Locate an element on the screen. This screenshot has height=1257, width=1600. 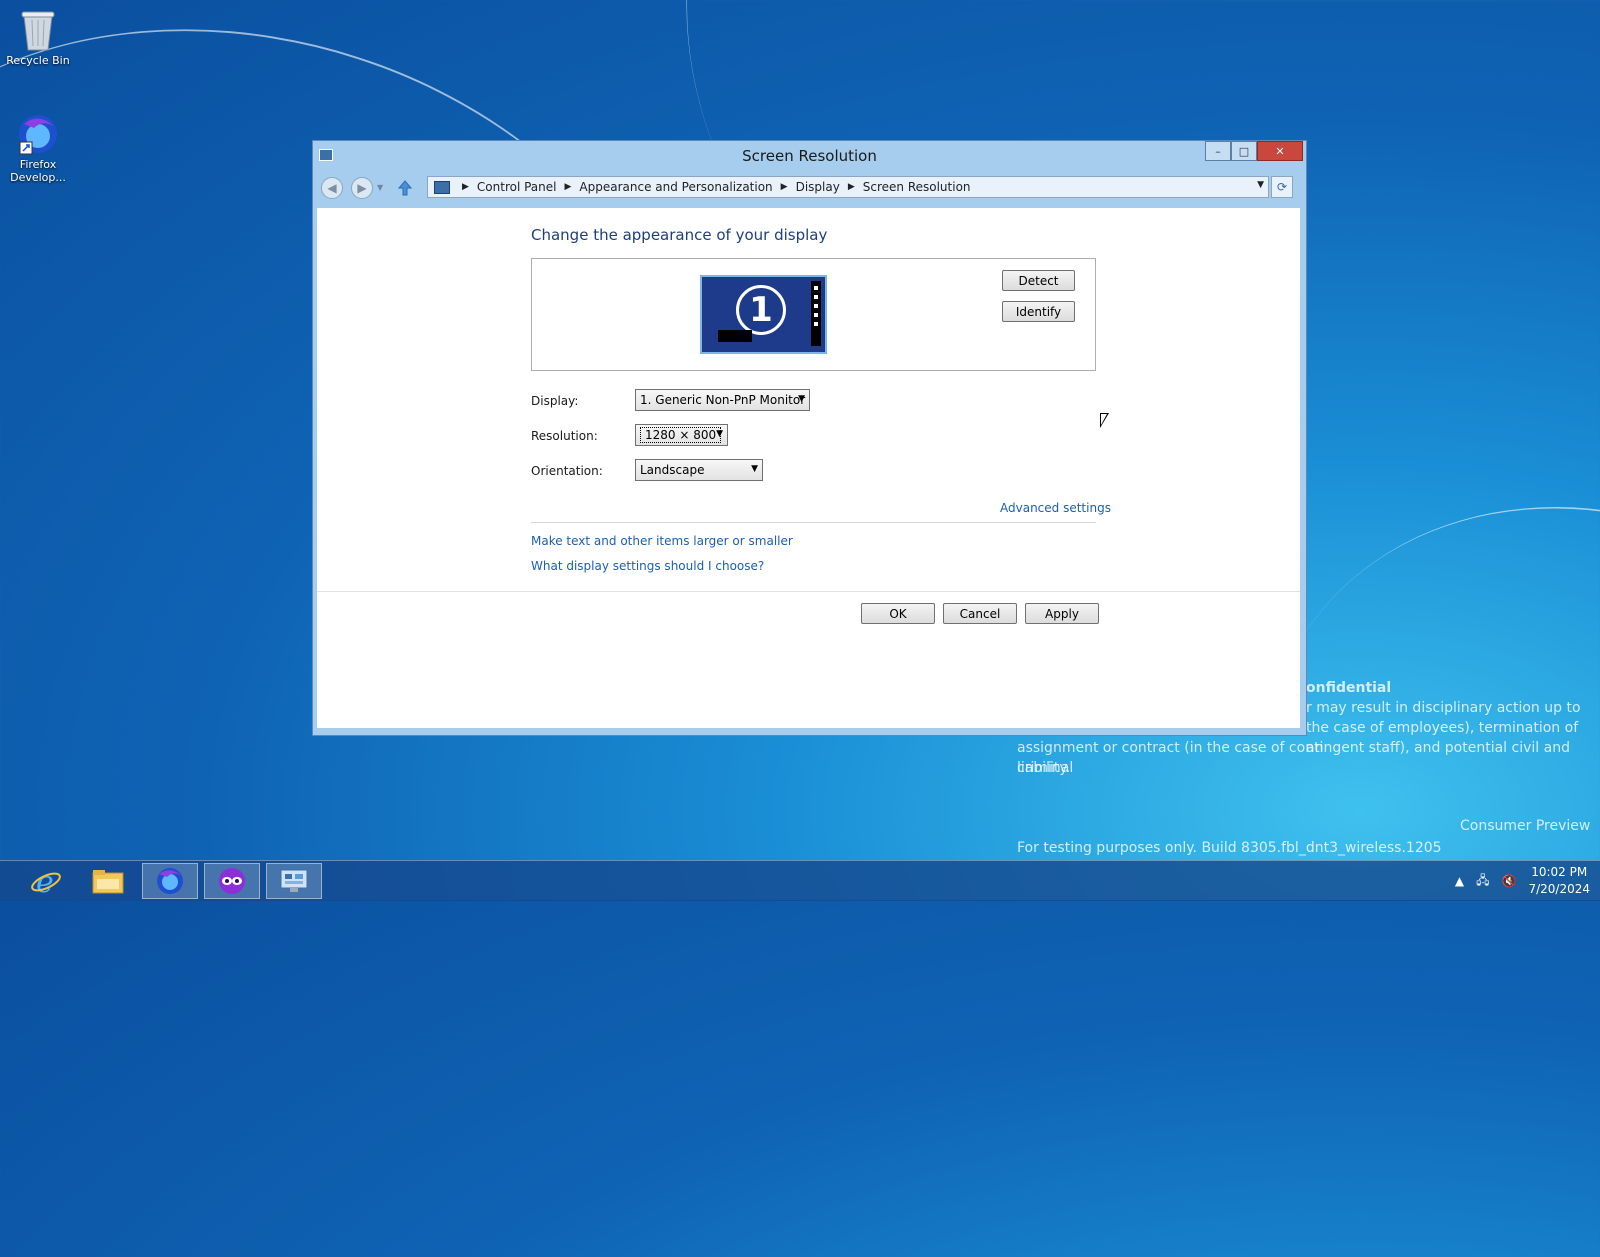
up-arrow-icon is located at coordinates (405, 188).